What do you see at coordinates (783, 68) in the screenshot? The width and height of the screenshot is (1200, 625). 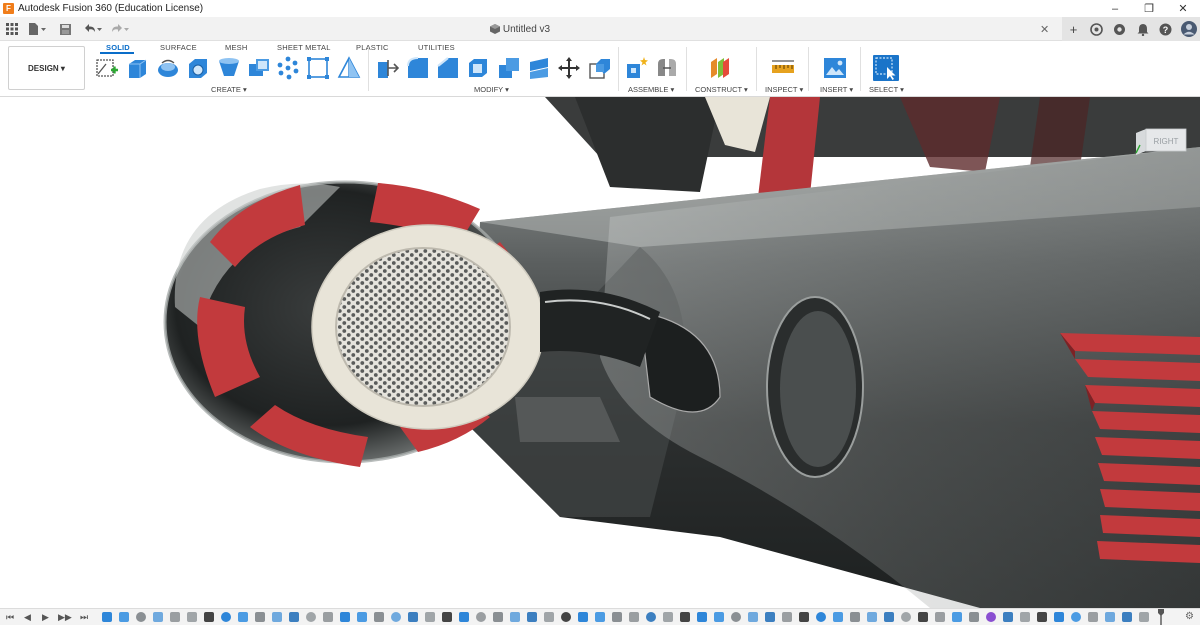 I see `measure-icon` at bounding box center [783, 68].